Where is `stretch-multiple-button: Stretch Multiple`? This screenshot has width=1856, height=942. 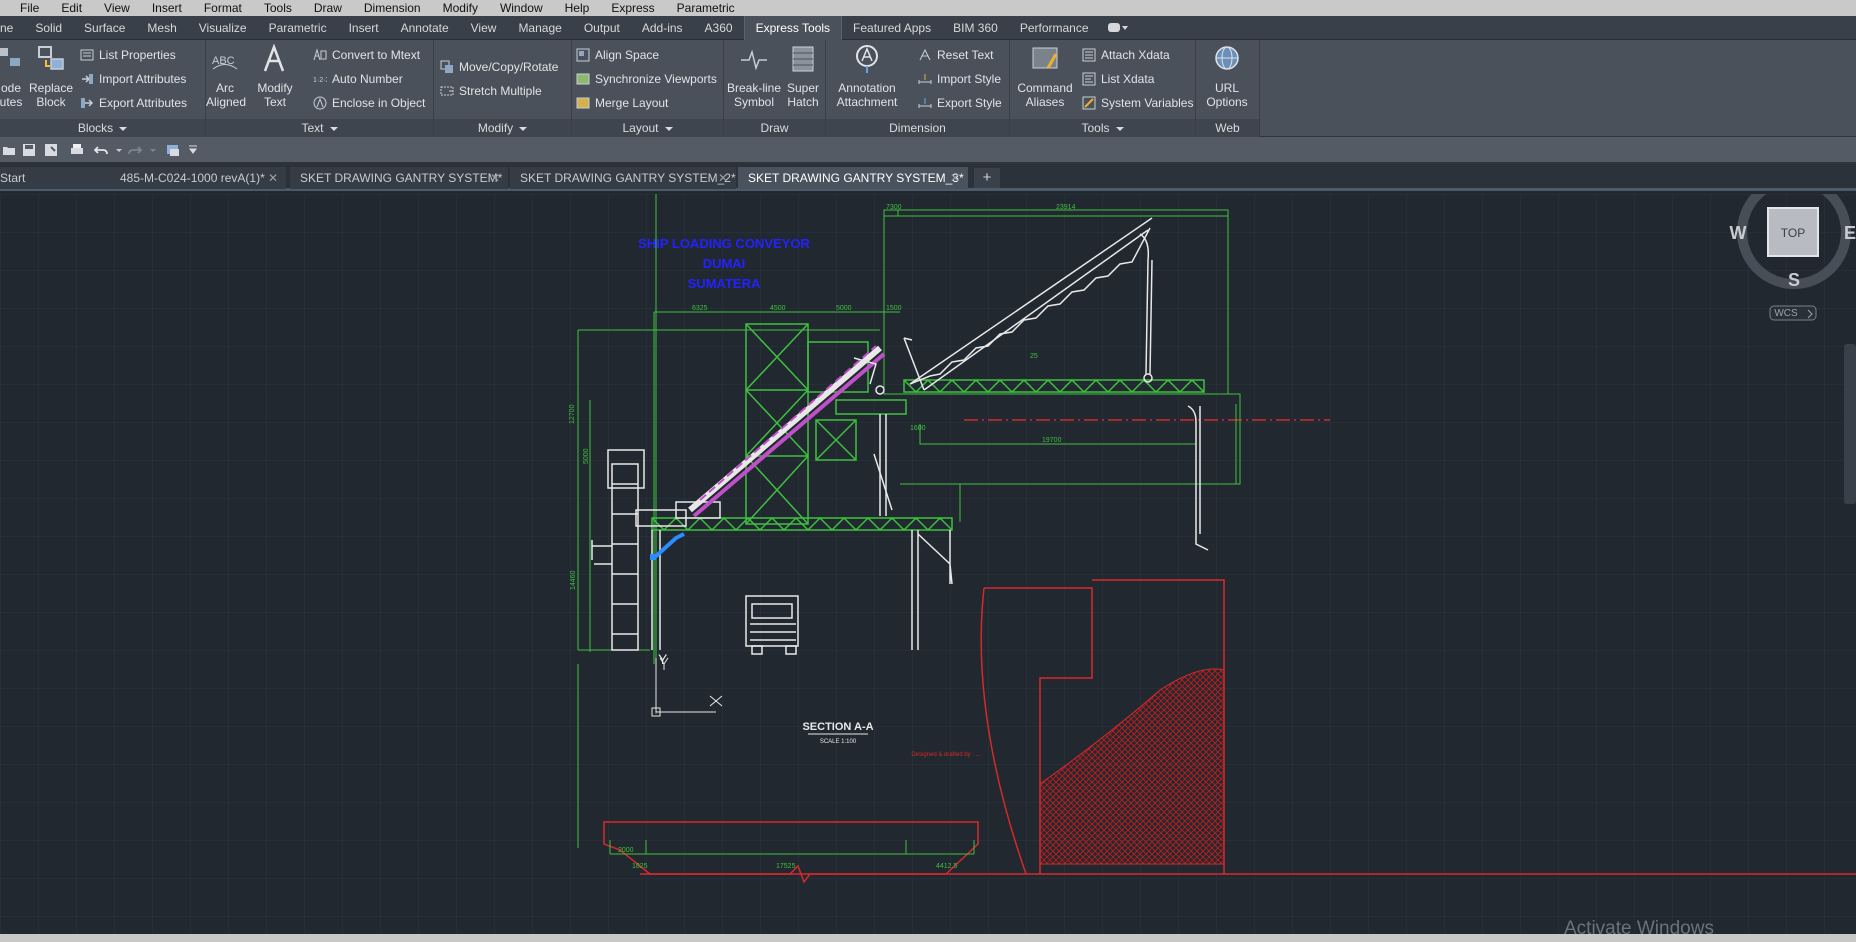
stretch-multiple-button: Stretch Multiple is located at coordinates (491, 91).